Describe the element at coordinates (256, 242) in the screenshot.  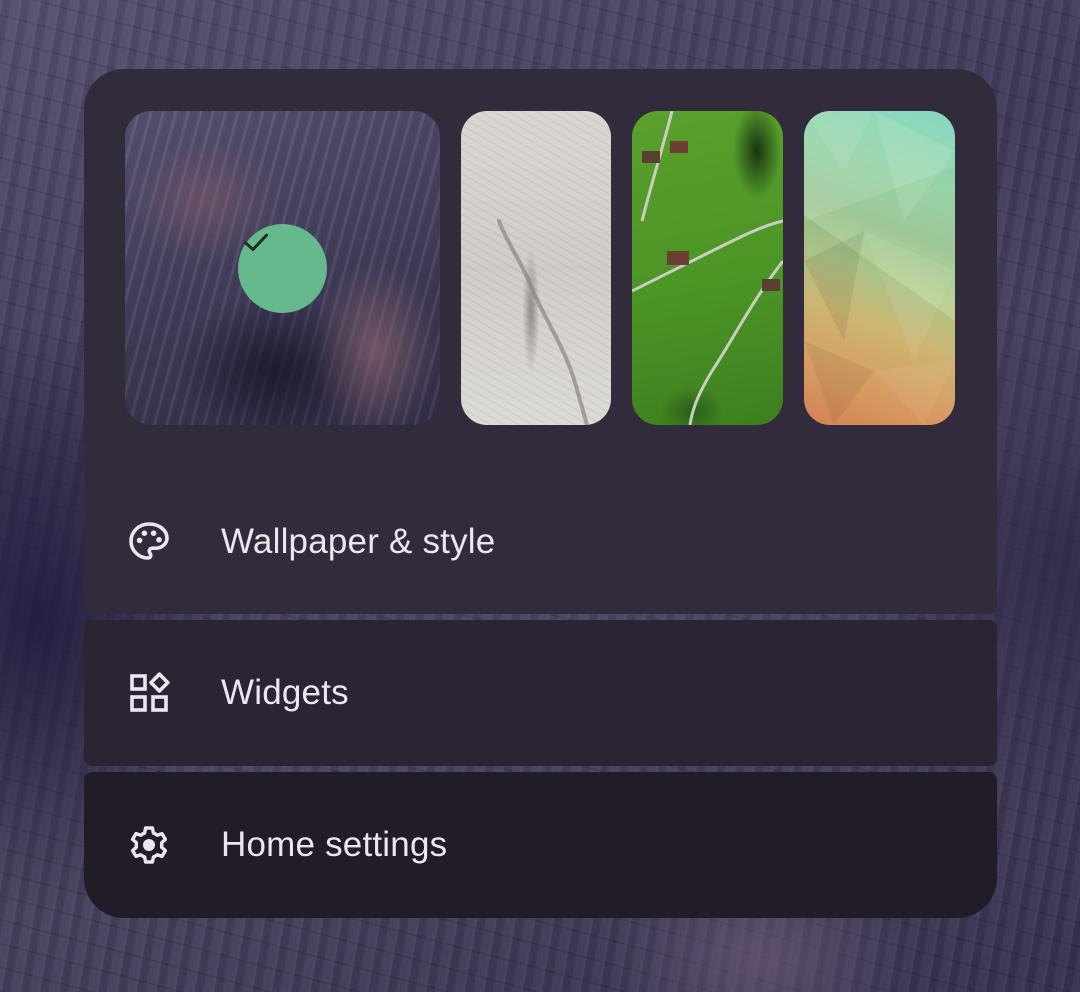
I see `check-icon` at that location.